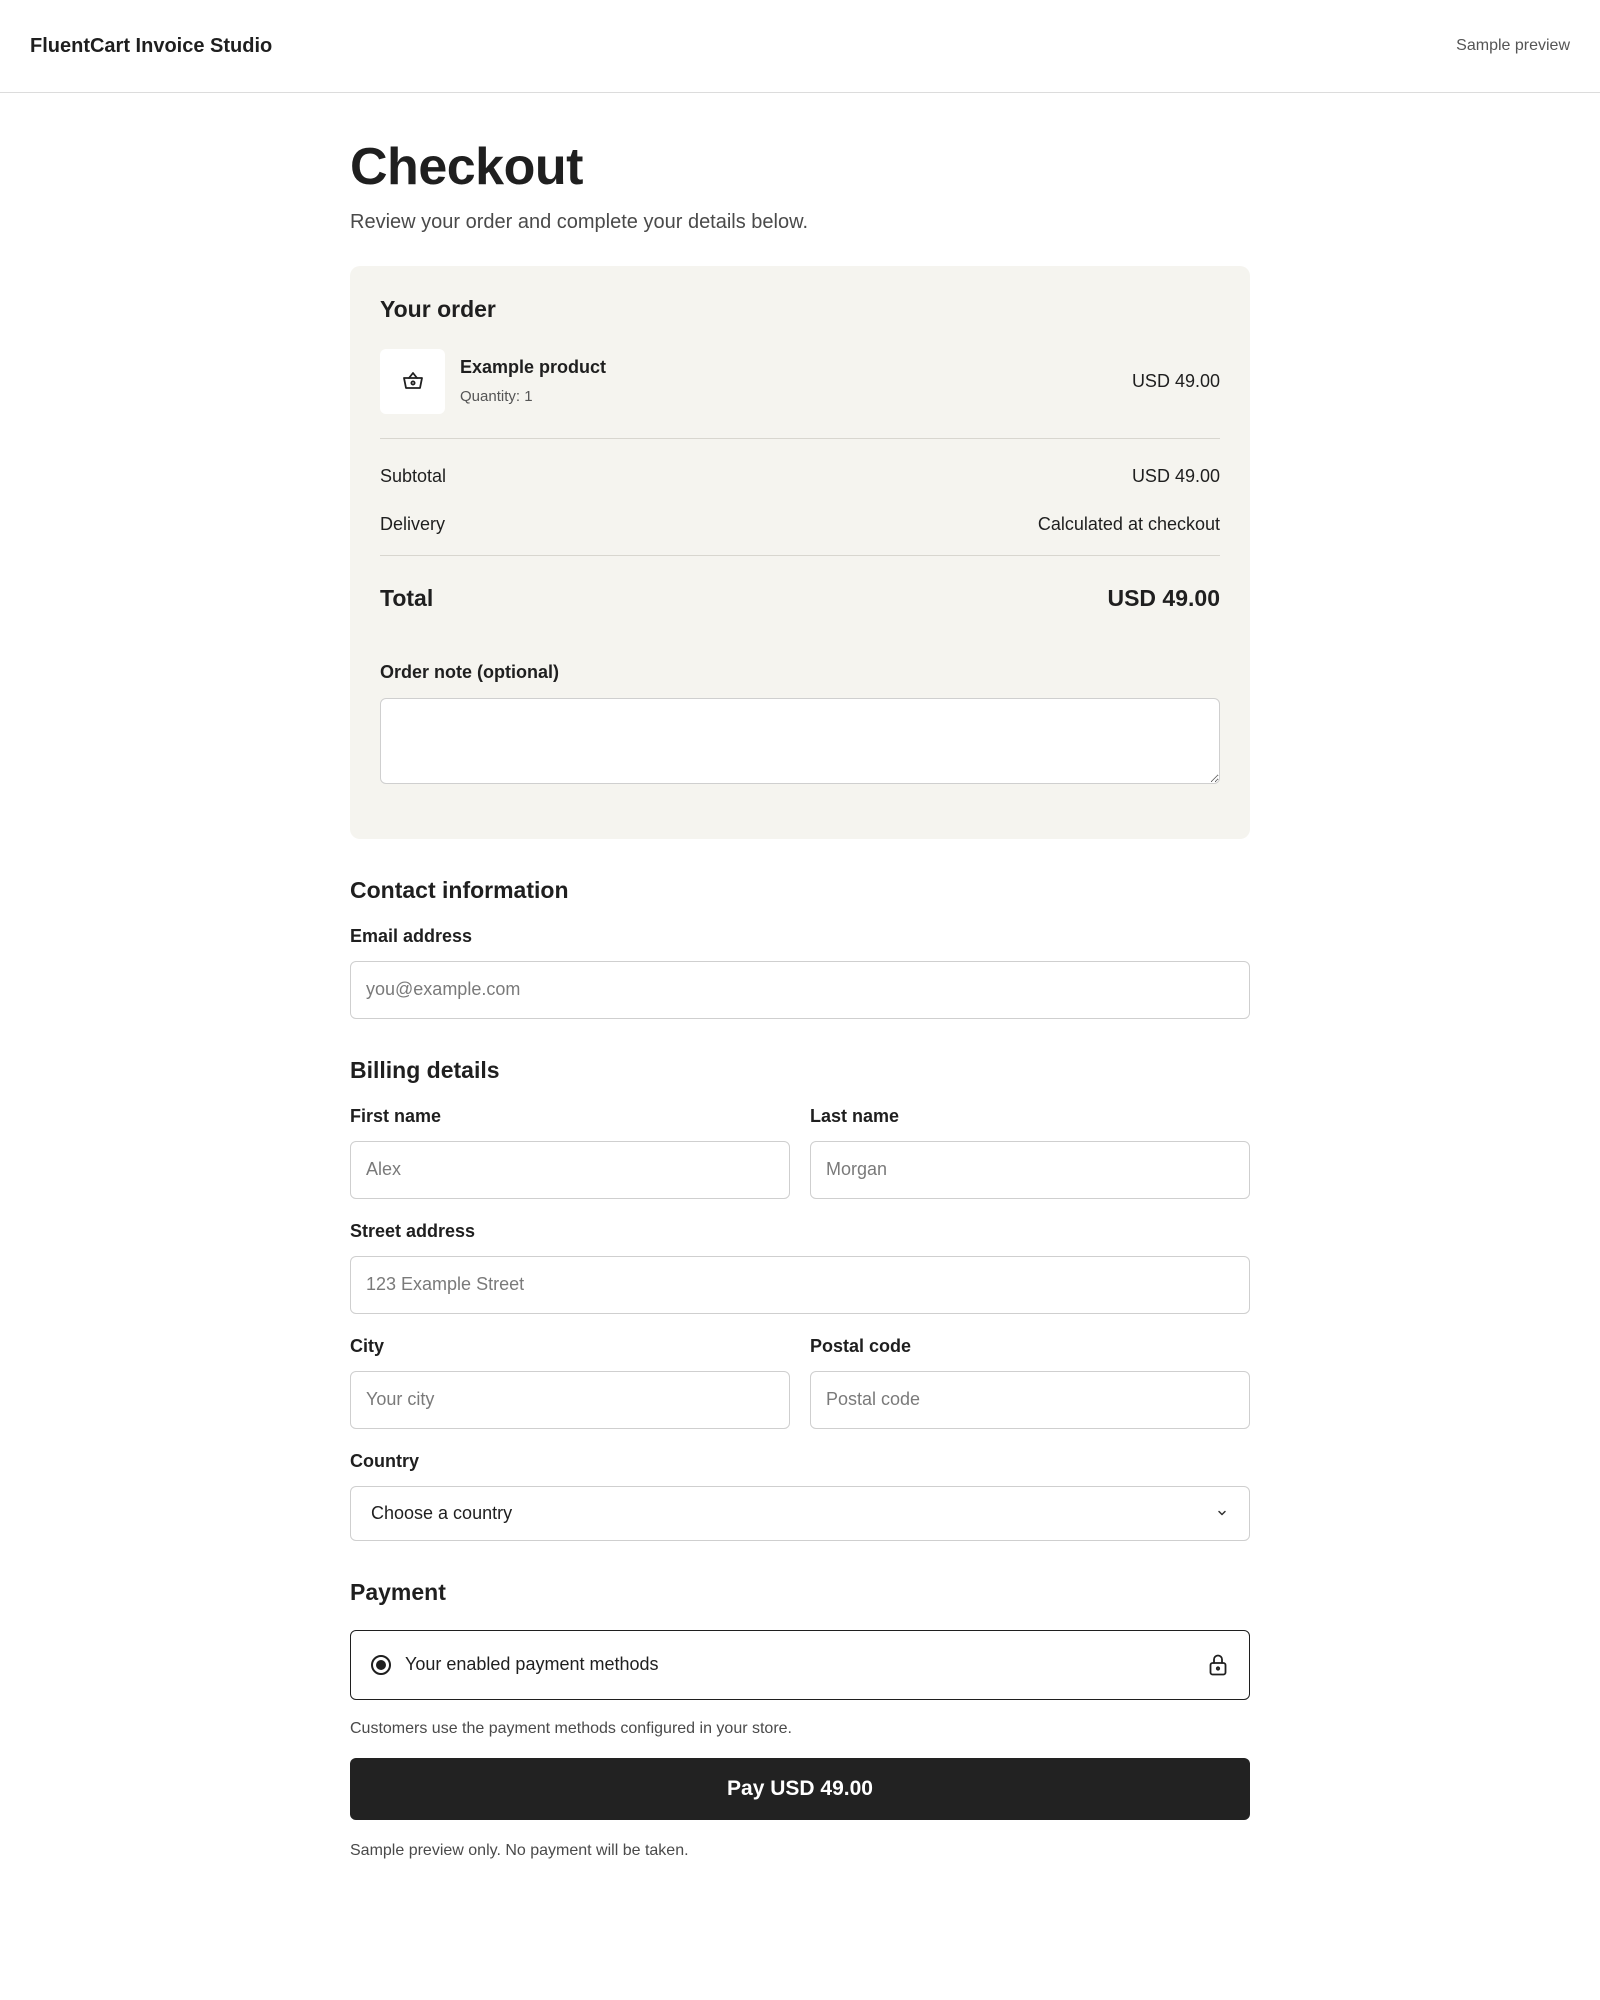  Describe the element at coordinates (800, 1141) in the screenshot. I see `name-row: First name Last name` at that location.